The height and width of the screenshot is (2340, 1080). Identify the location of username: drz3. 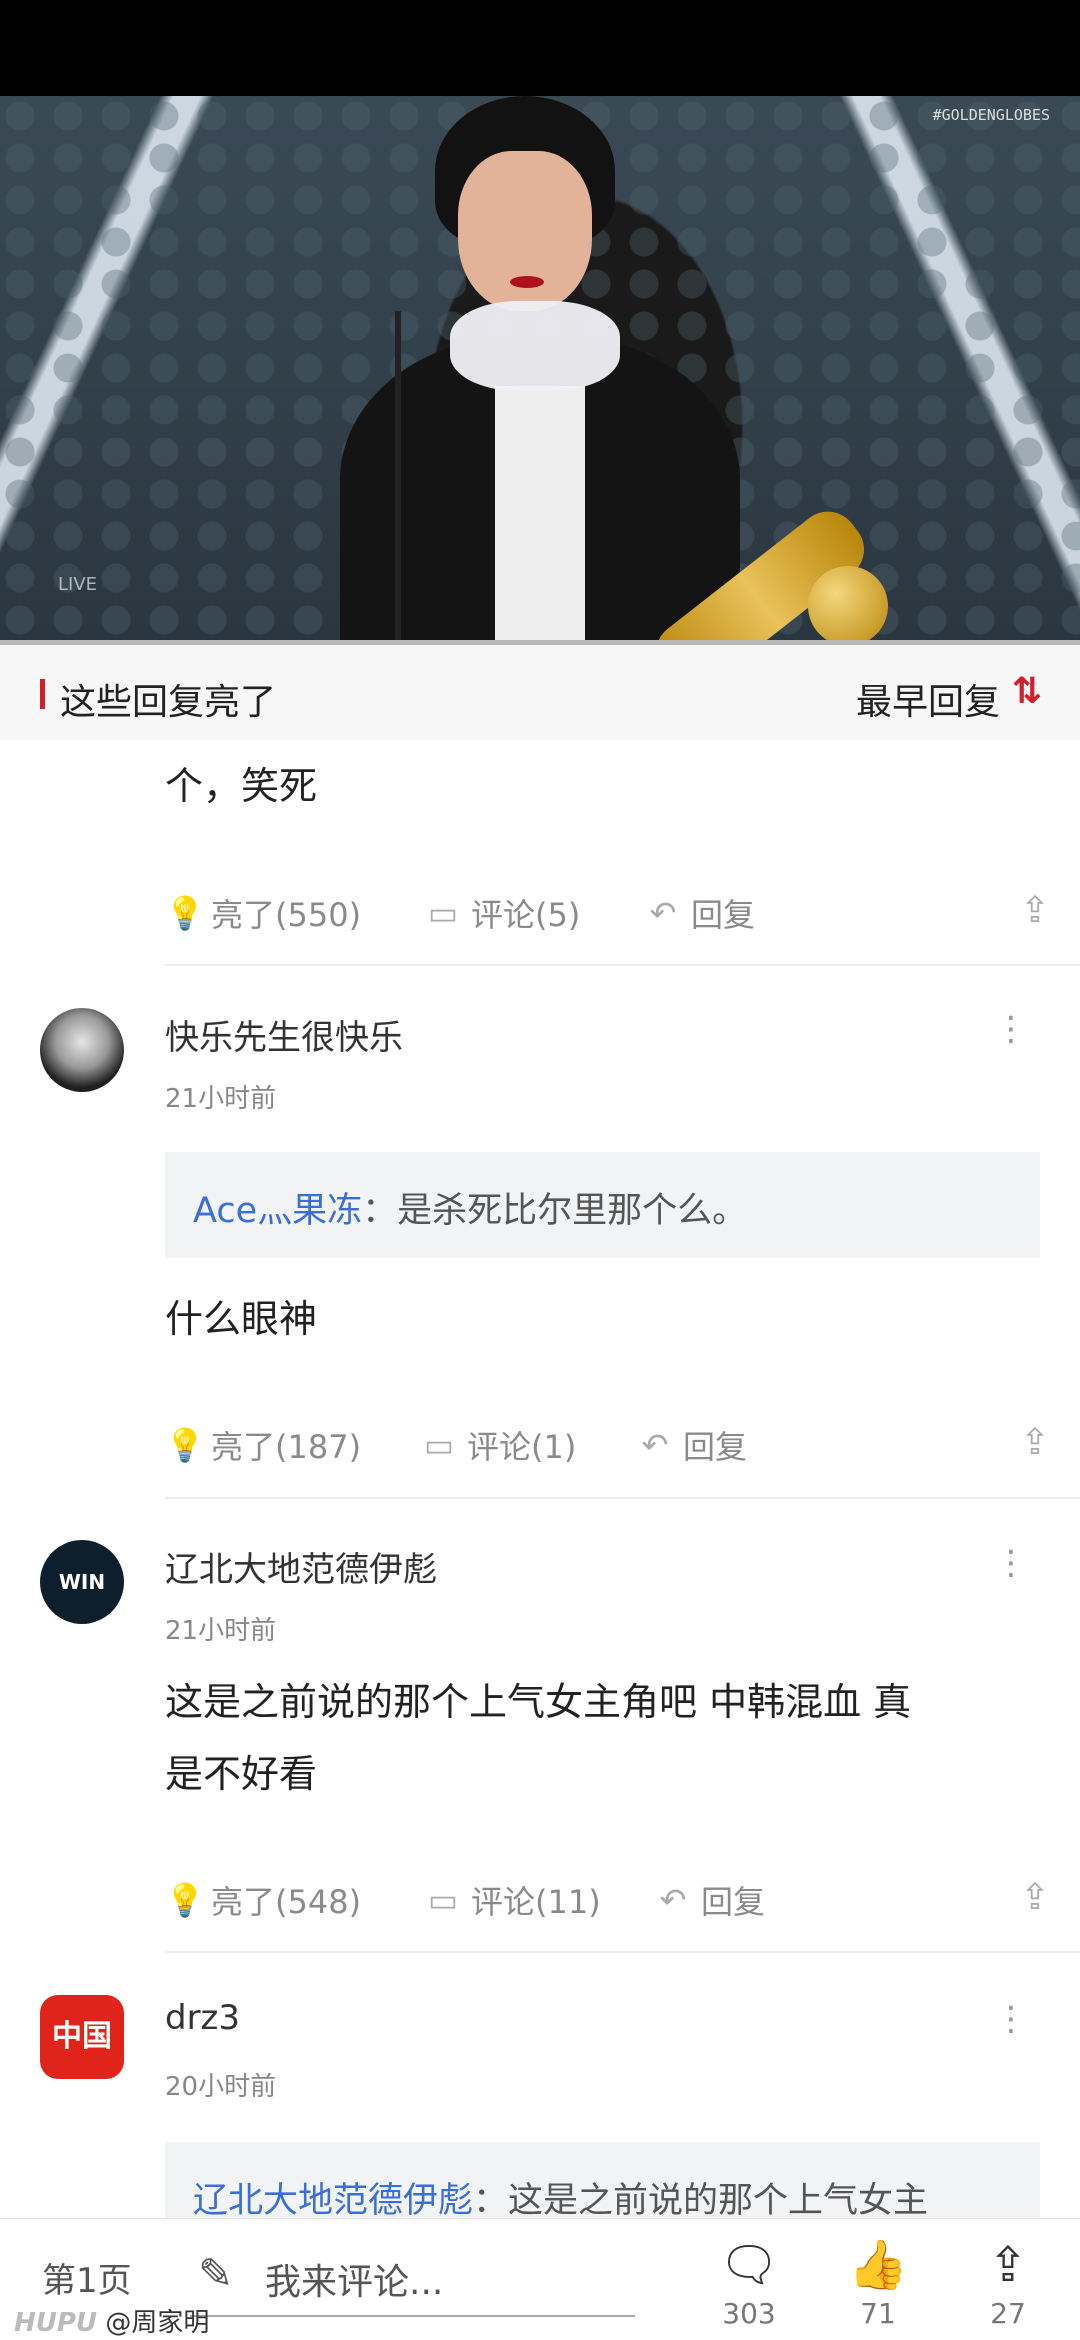
(202, 2018).